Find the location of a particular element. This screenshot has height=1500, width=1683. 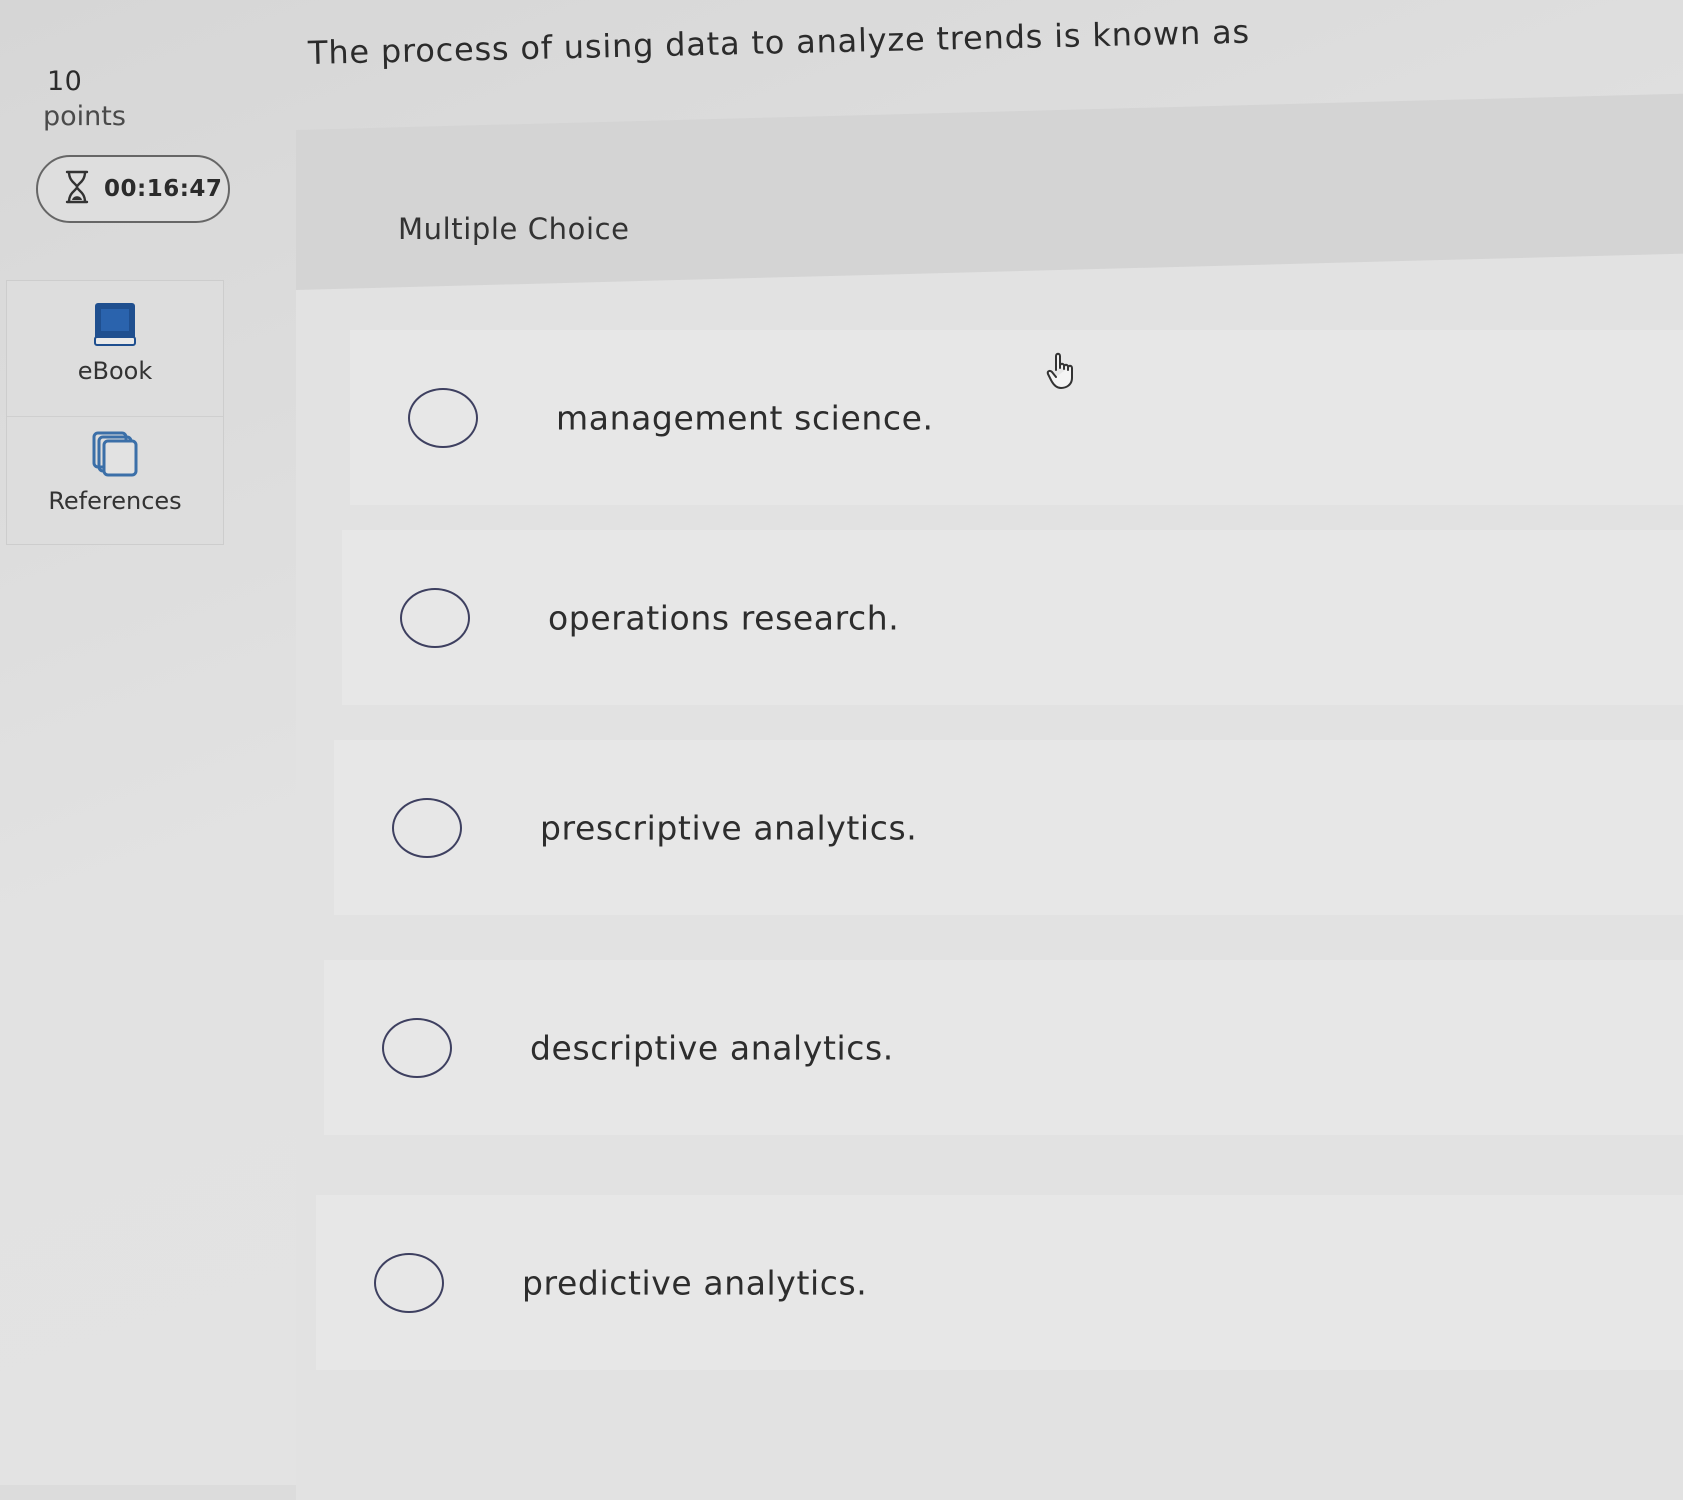

book-icon is located at coordinates (115, 326).